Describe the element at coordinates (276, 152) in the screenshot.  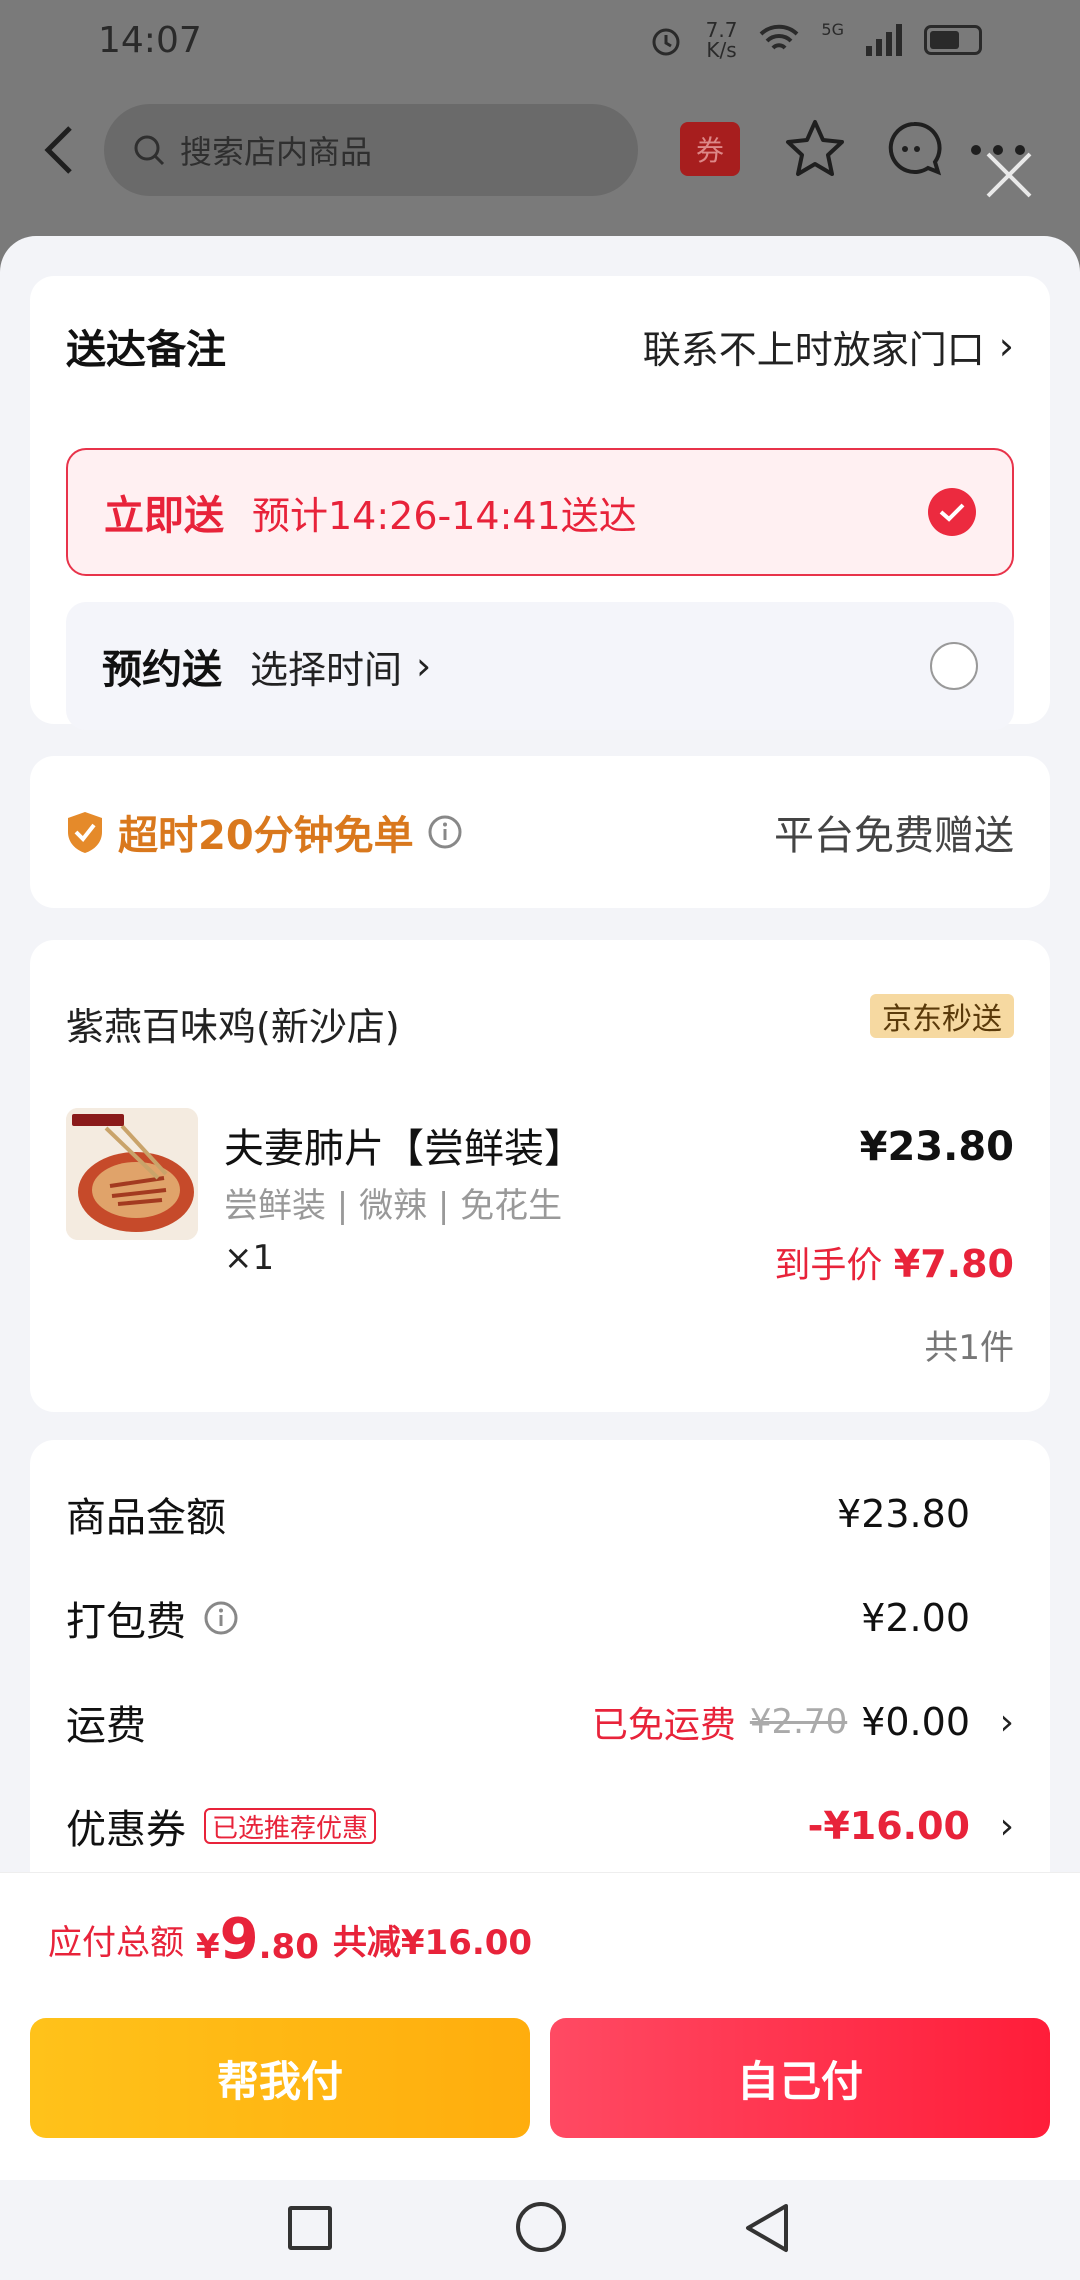
I see `search-placeholder: 搜索店内商品` at that location.